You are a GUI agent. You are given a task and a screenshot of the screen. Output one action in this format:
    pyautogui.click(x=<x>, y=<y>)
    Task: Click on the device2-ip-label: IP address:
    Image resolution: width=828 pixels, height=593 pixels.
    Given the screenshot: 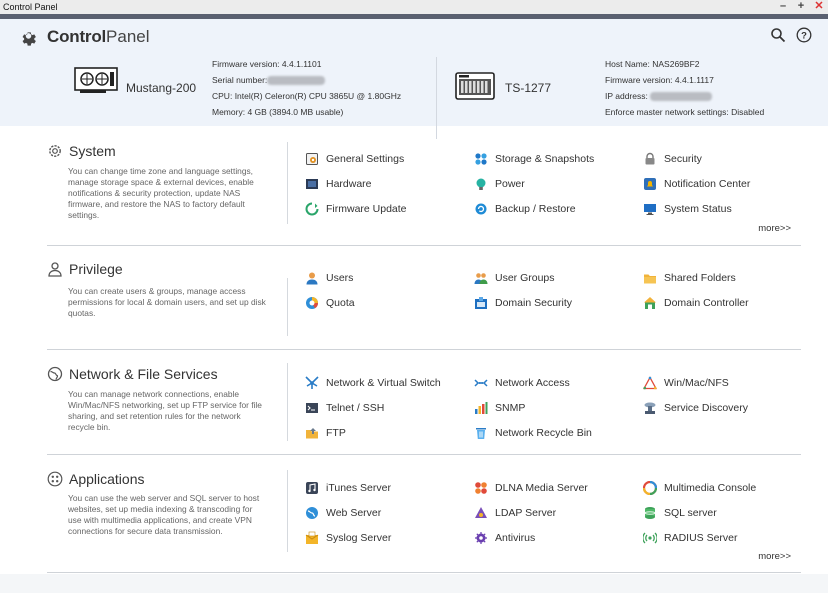 What is the action you would take?
    pyautogui.click(x=626, y=96)
    